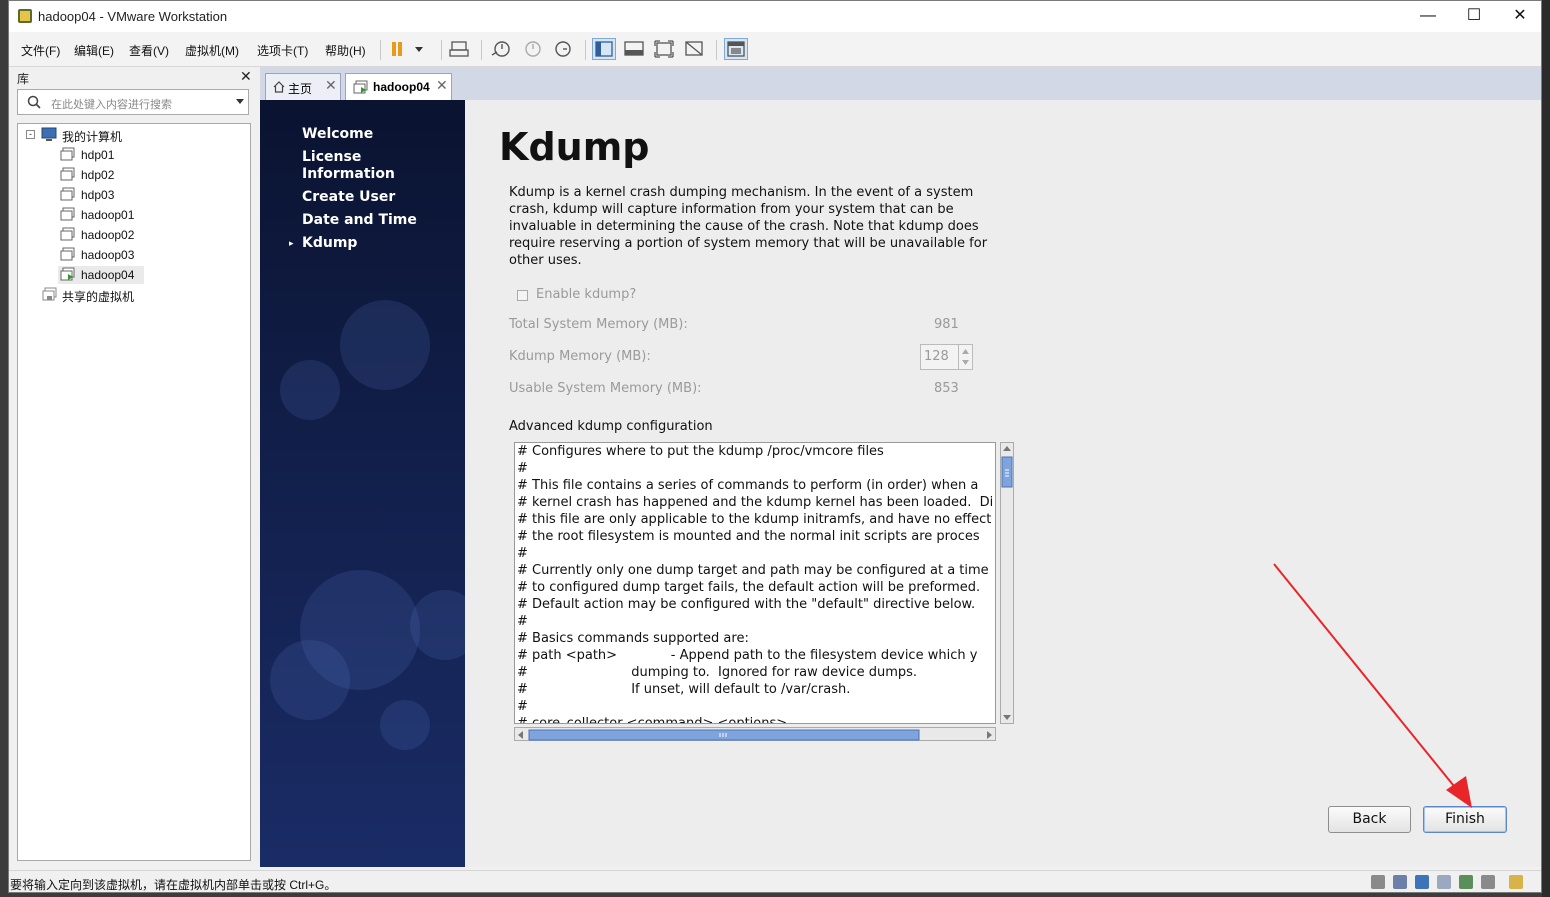  I want to click on usb-controller-icon, so click(1444, 882).